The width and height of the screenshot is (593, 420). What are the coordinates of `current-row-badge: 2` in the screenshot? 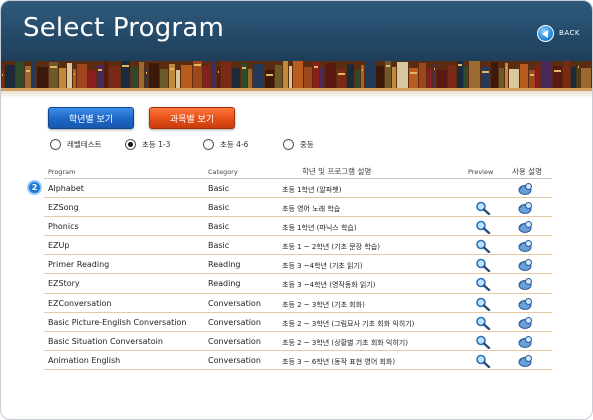 It's located at (34, 187).